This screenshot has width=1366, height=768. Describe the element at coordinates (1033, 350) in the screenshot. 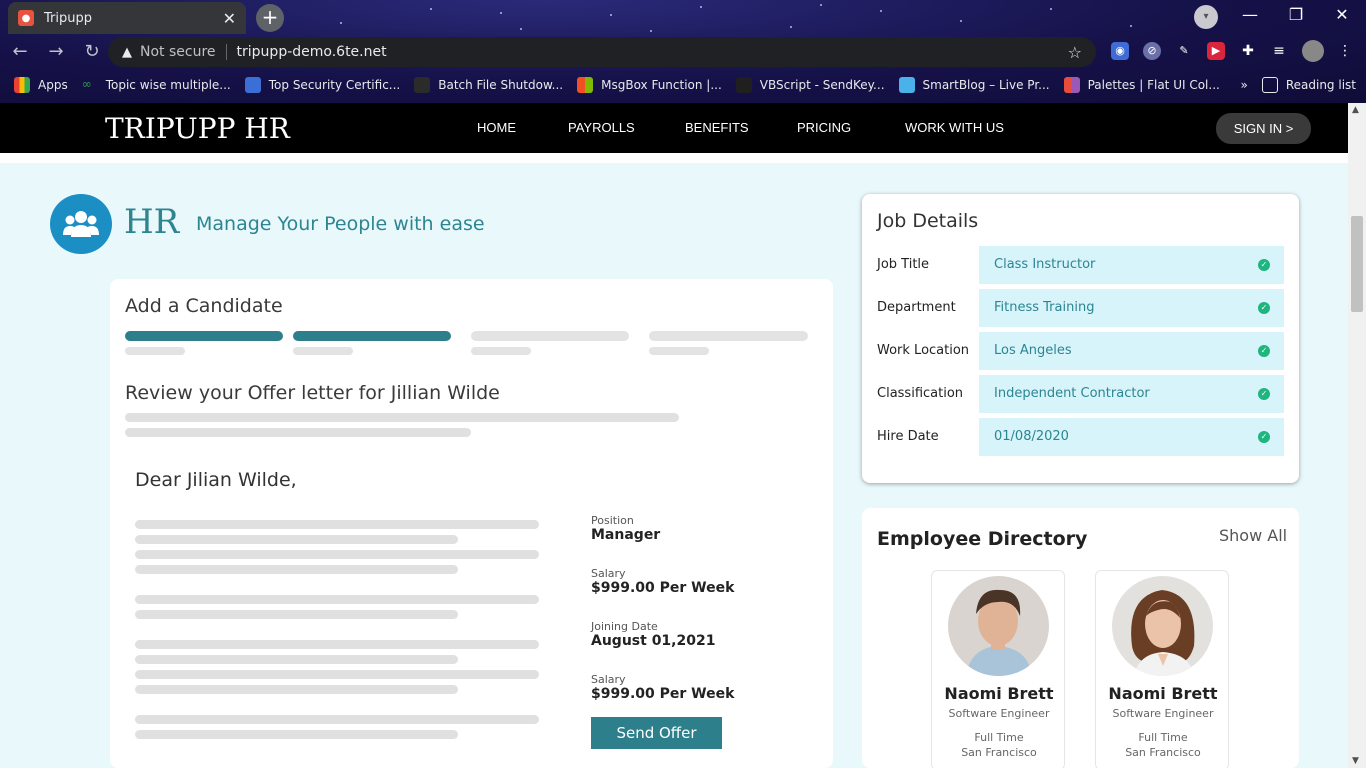

I see `work-location-value: Los Angeles` at that location.